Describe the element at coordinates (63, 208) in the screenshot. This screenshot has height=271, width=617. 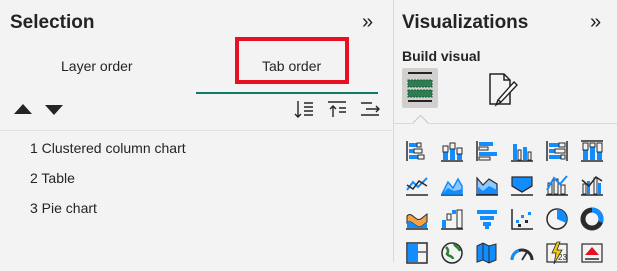
I see `layer-item-pie-chart: 3 Pie chart` at that location.